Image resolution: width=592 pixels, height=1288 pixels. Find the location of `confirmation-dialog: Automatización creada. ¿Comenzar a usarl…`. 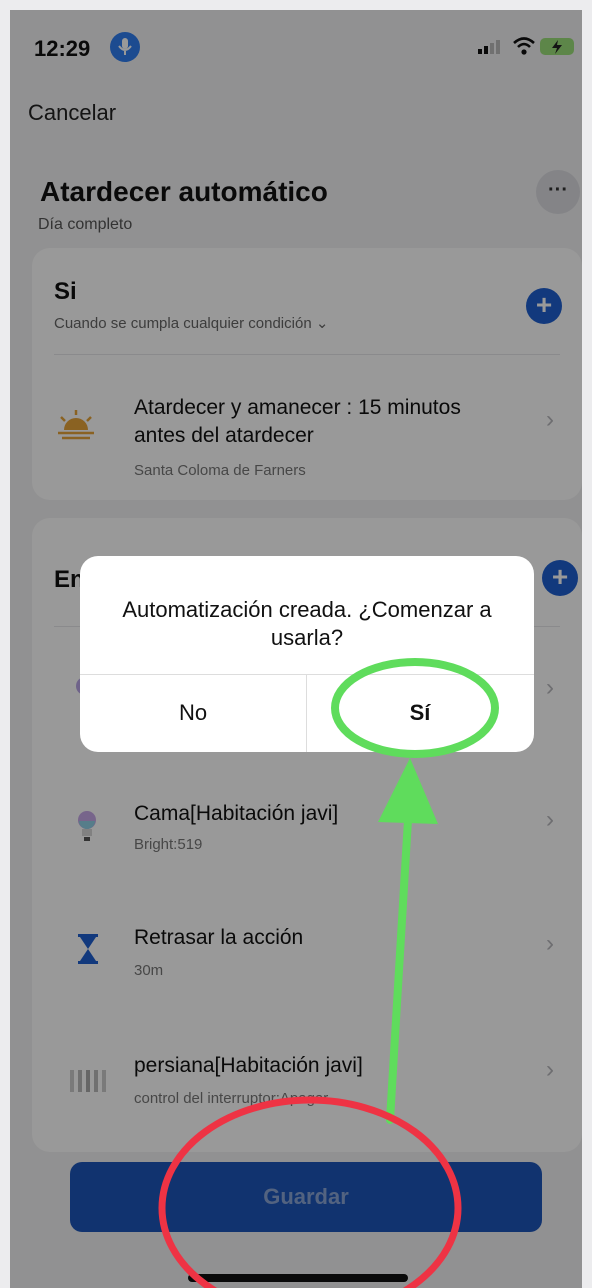

confirmation-dialog: Automatización creada. ¿Comenzar a usarl… is located at coordinates (307, 654).